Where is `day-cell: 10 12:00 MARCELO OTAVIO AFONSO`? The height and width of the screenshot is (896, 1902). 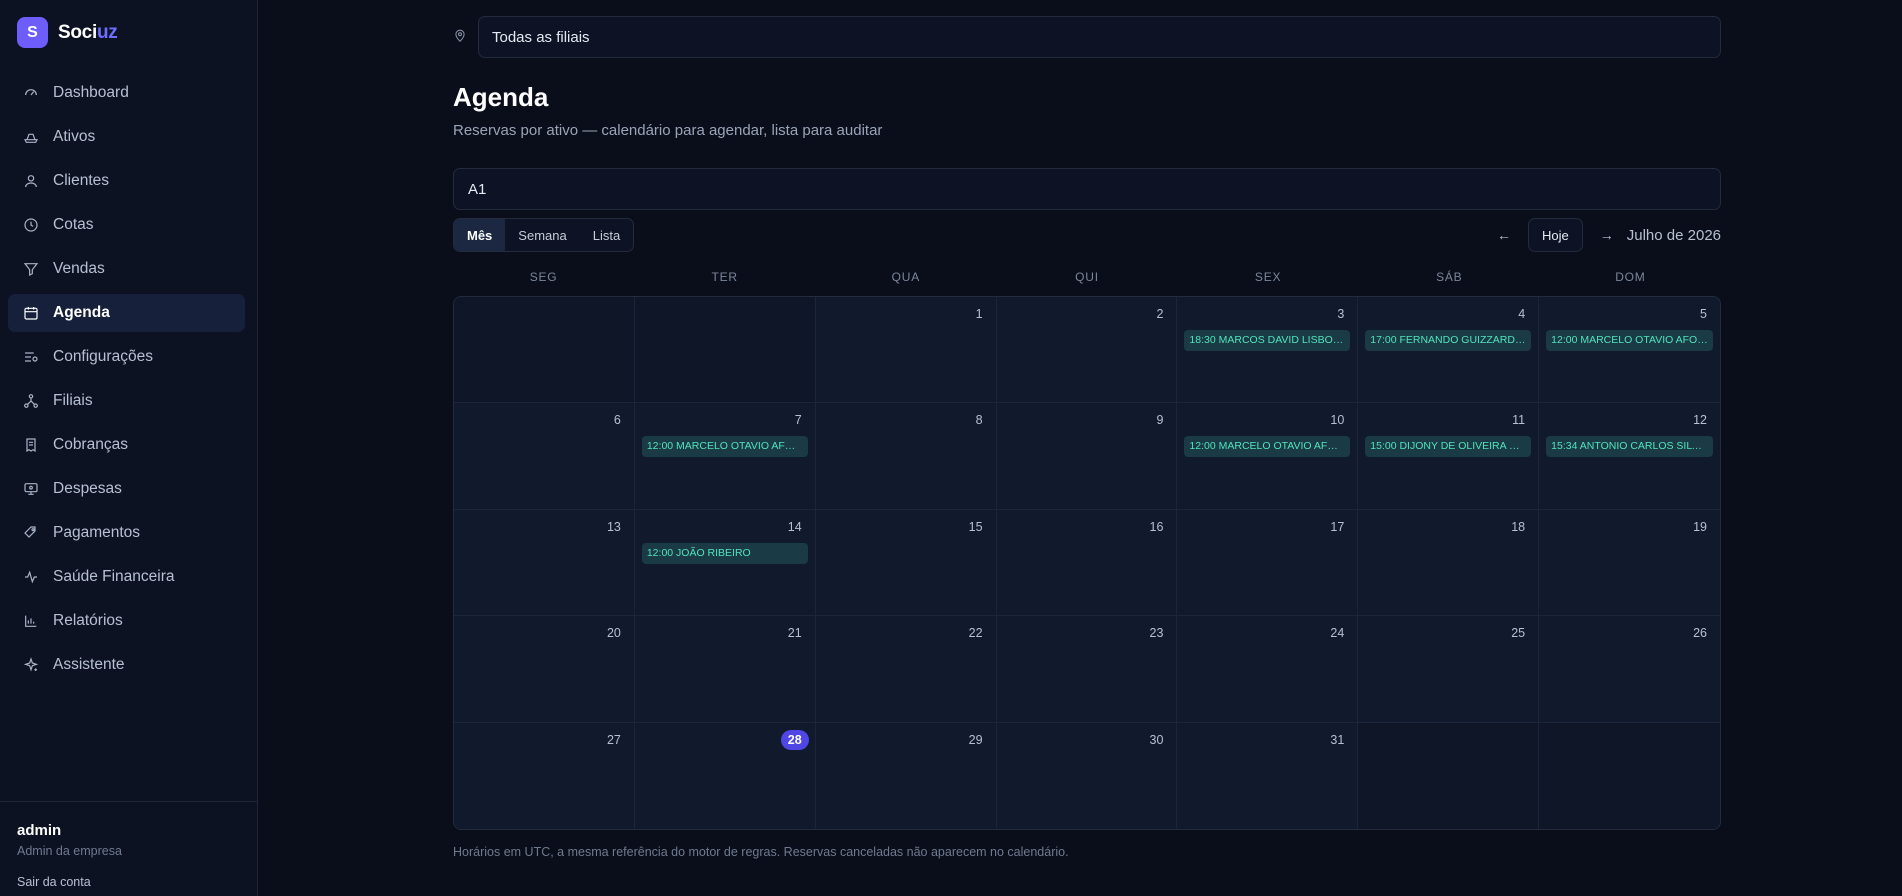 day-cell: 10 12:00 MARCELO OTAVIO AFONSO is located at coordinates (1268, 456).